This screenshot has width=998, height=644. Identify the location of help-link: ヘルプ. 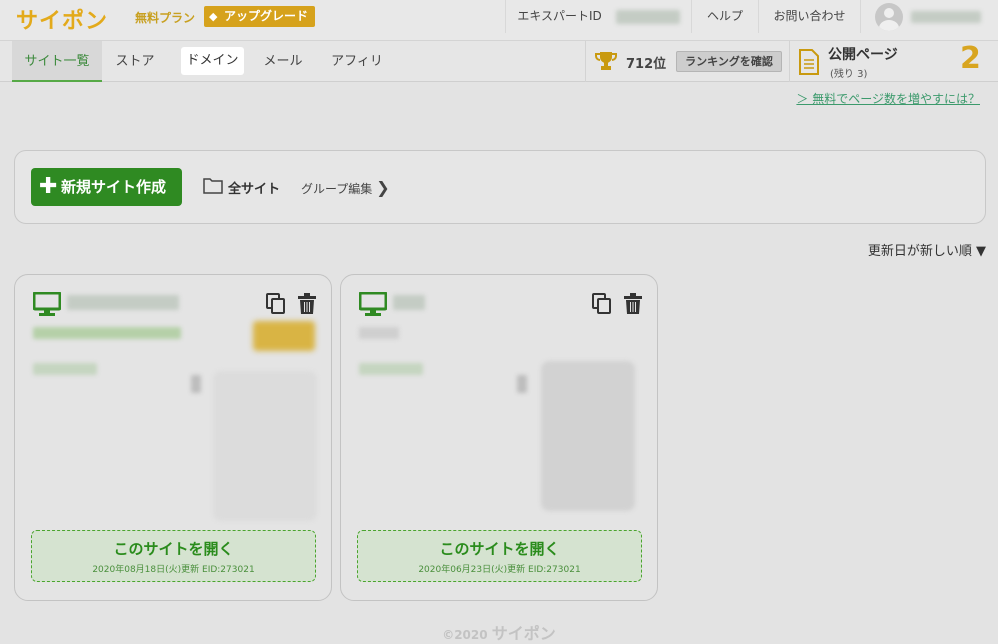
(724, 16).